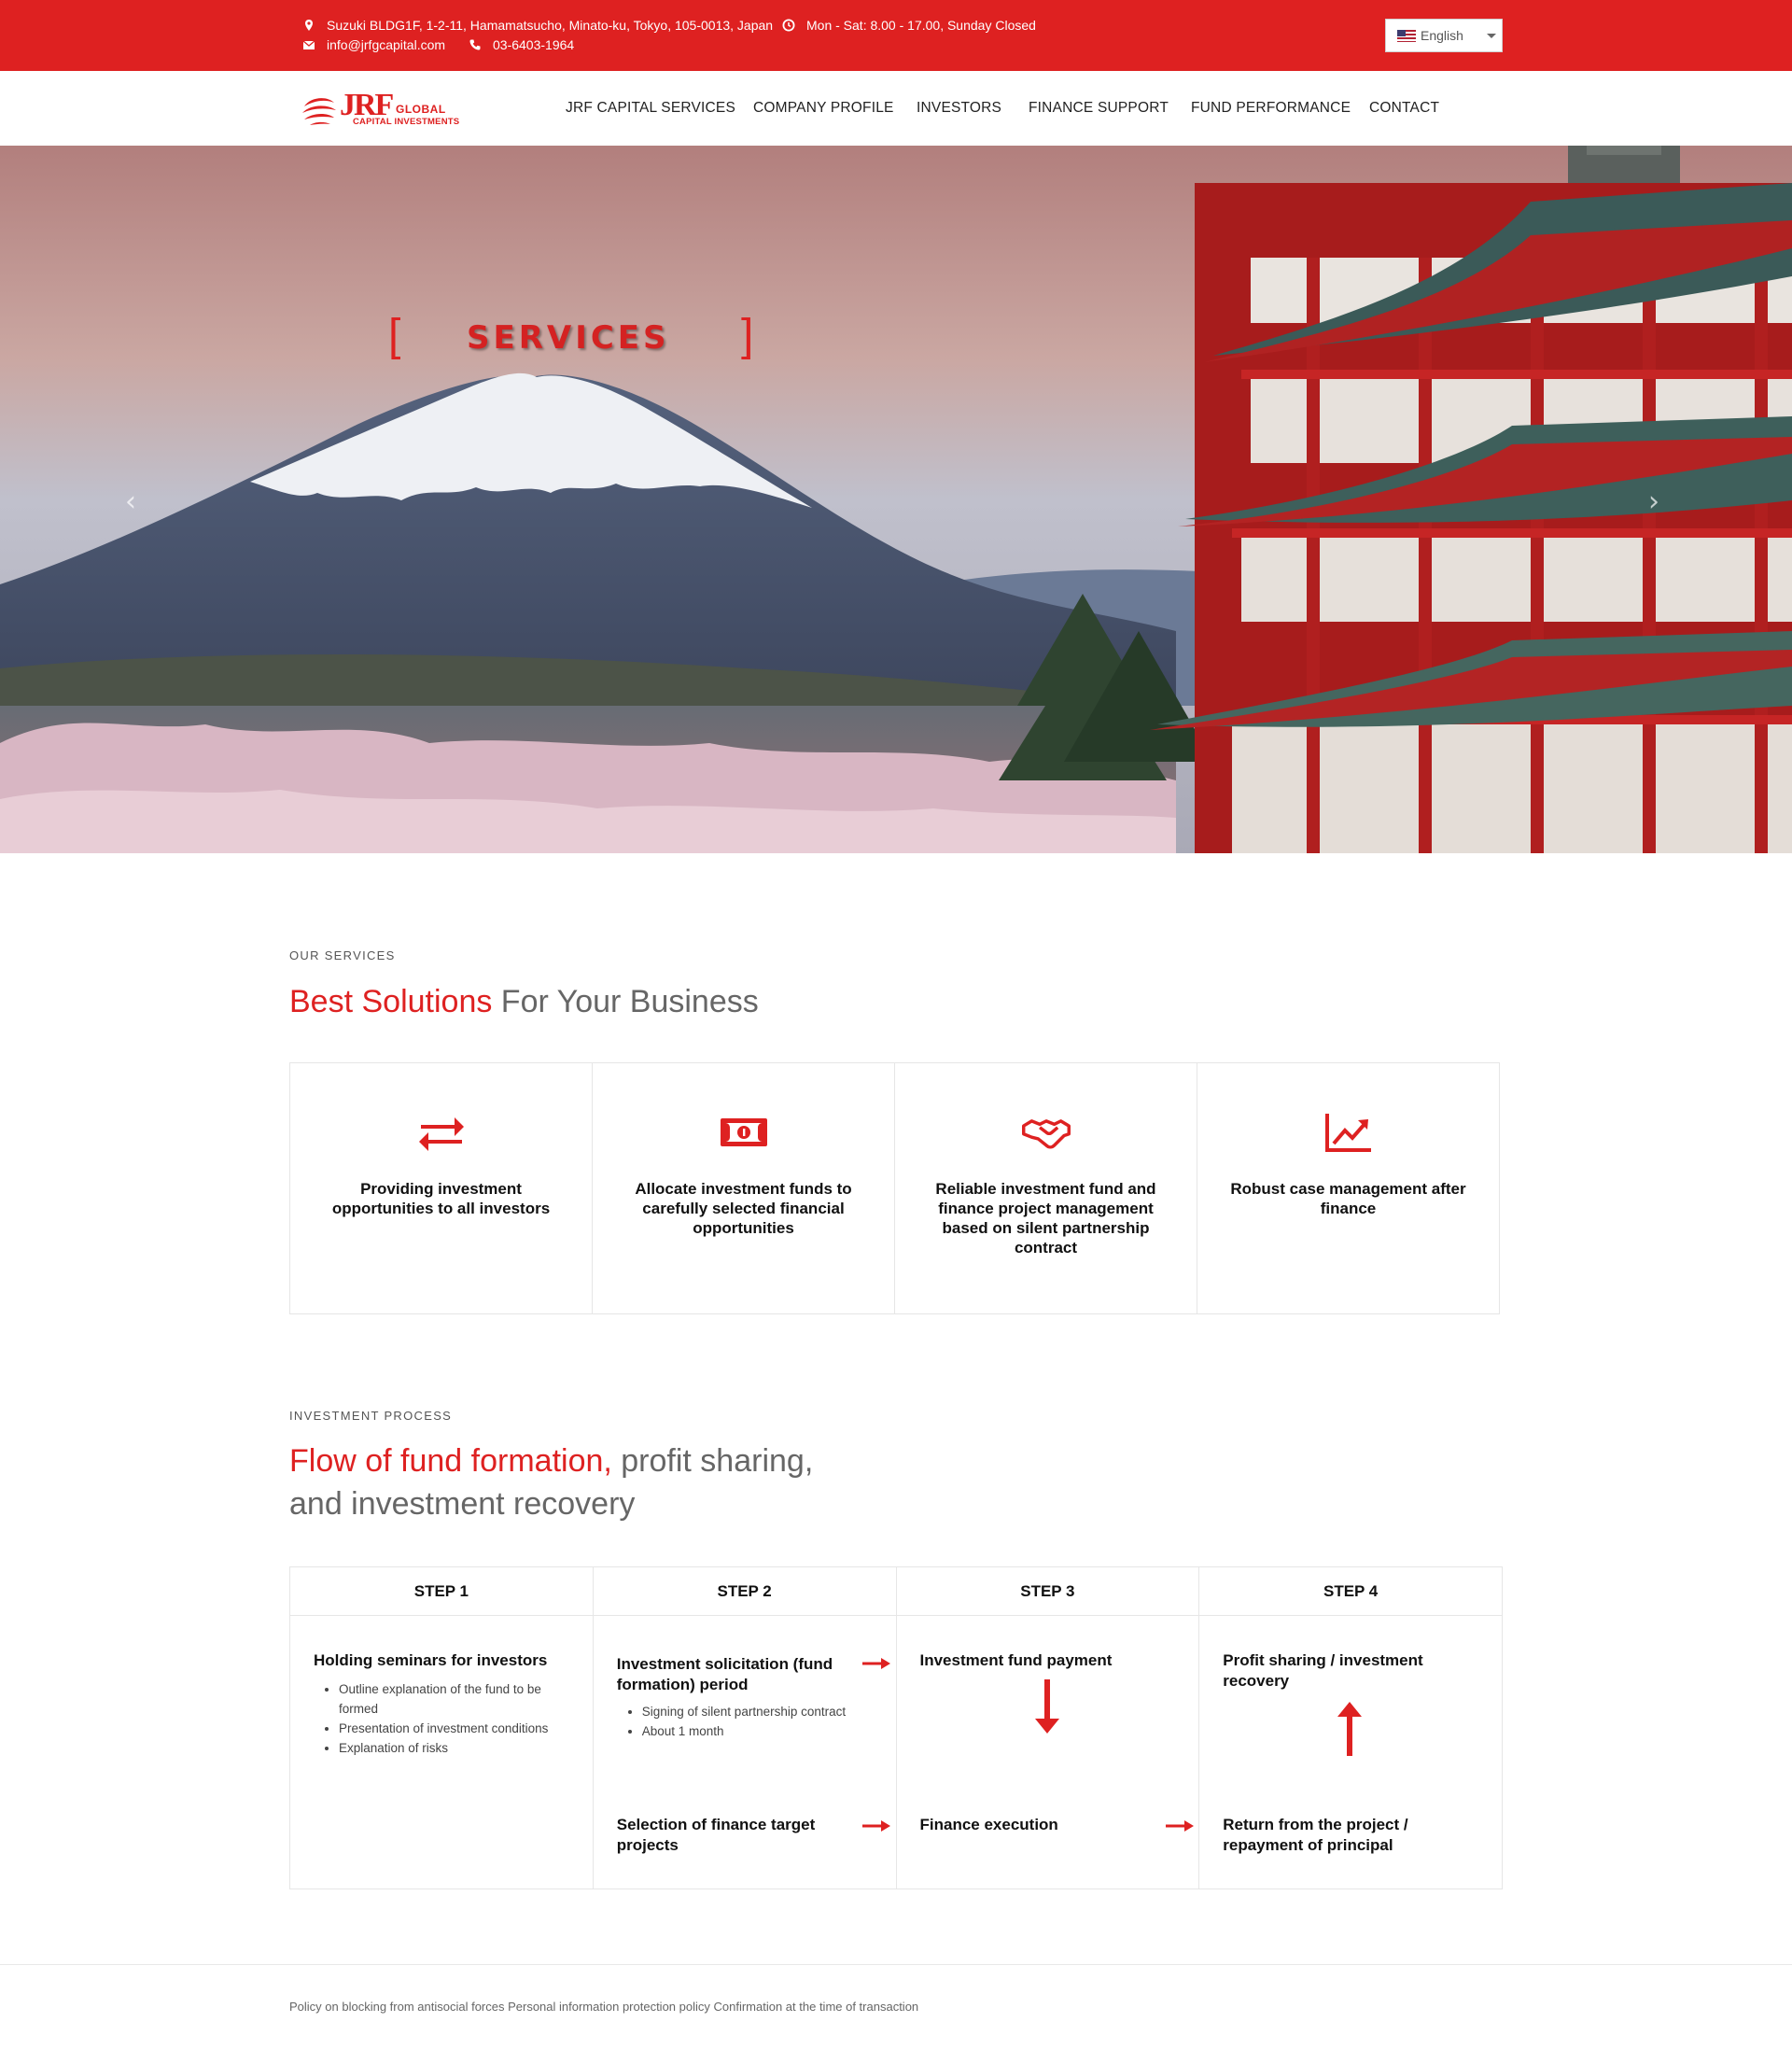 The image size is (1792, 2050). Describe the element at coordinates (450, 1461) in the screenshot. I see `process-heading-highlight: Flow of fund formation,` at that location.